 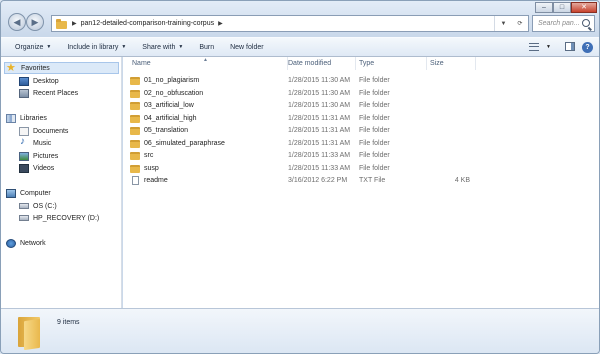 What do you see at coordinates (56, 93) in the screenshot?
I see `nav-item-label: Recent Places` at bounding box center [56, 93].